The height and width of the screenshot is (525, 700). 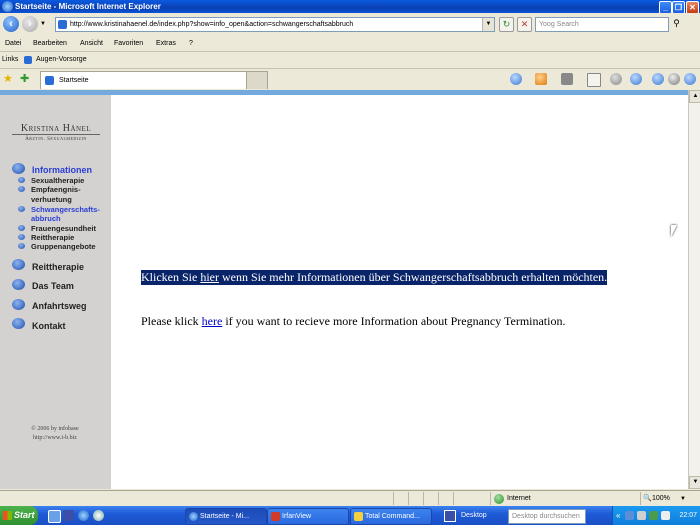 What do you see at coordinates (212, 321) in the screenshot?
I see `english-link-here: here` at bounding box center [212, 321].